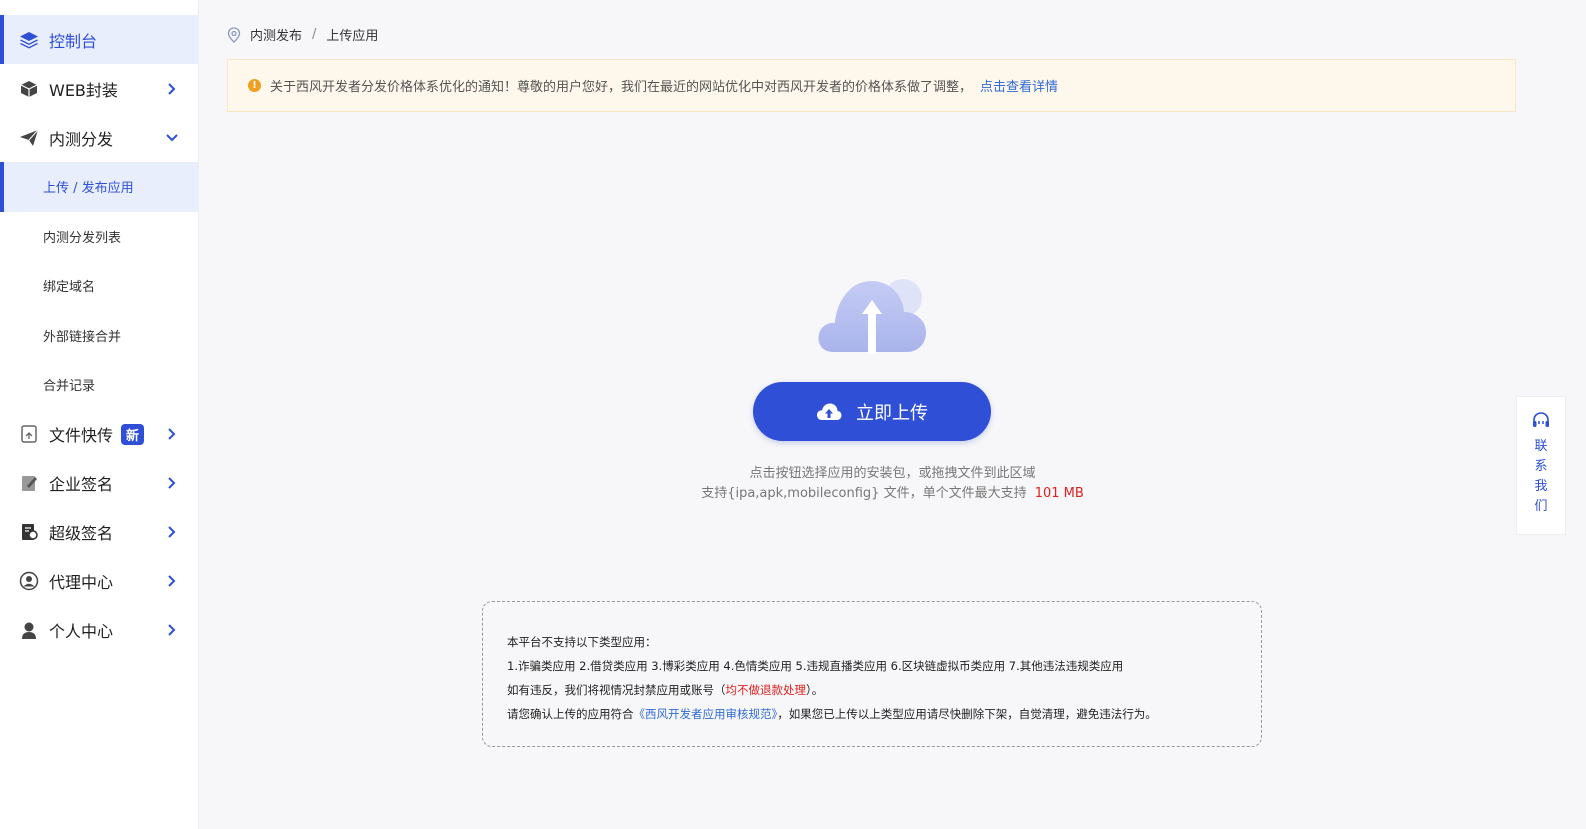 The width and height of the screenshot is (1586, 829). I want to click on sidebar-item-web-wrap: WEB封装, so click(99, 88).